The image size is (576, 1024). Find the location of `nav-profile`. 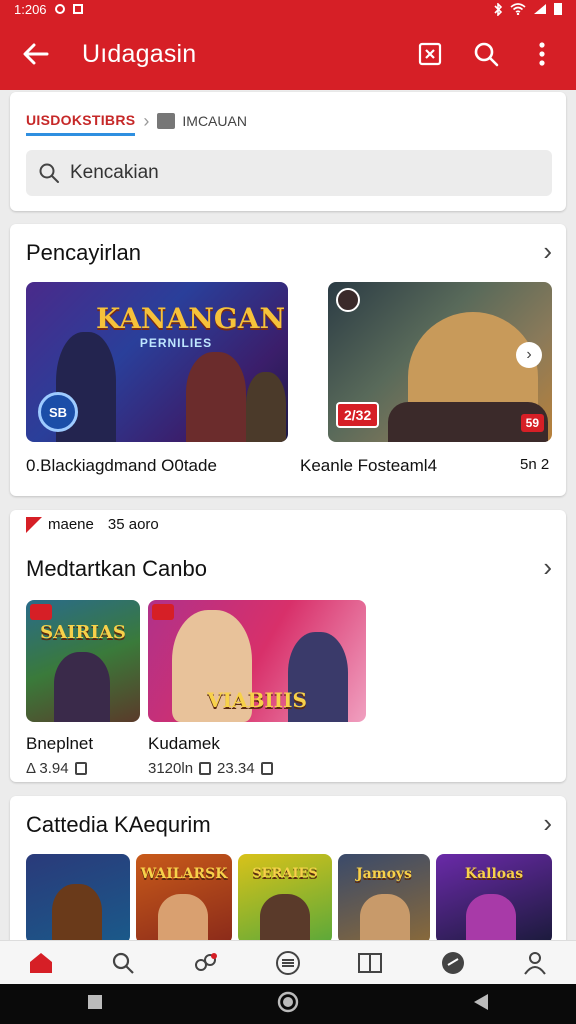

nav-profile is located at coordinates (535, 963).